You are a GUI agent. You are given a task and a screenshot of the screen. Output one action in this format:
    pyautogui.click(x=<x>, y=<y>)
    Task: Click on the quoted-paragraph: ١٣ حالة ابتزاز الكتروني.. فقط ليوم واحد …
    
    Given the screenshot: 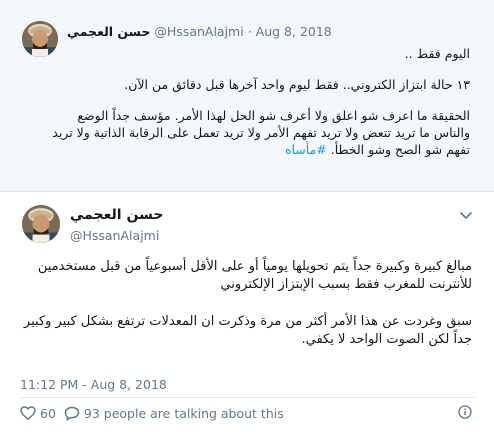 What is the action you would take?
    pyautogui.click(x=297, y=84)
    